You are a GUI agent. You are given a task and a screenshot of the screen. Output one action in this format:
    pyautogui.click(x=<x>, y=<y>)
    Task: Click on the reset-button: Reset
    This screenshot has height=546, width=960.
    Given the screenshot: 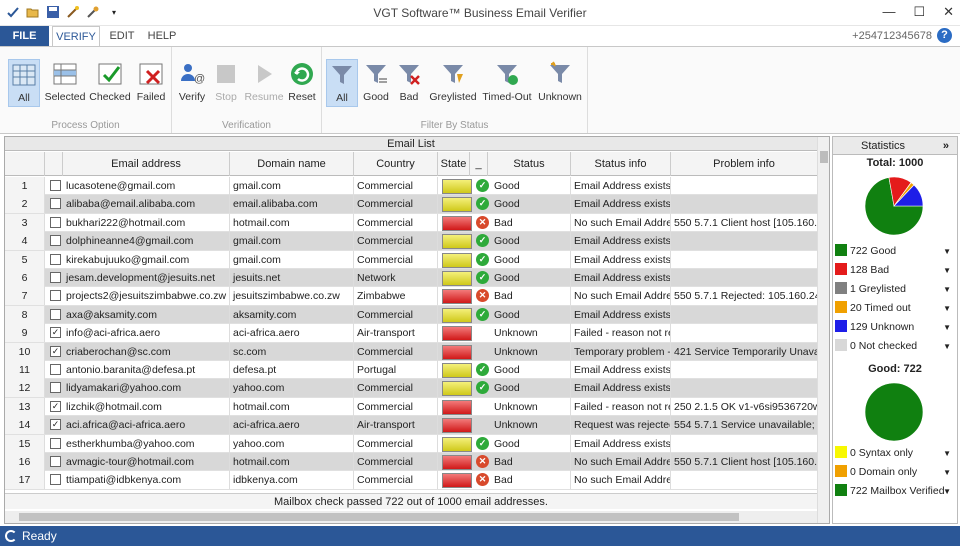 What is the action you would take?
    pyautogui.click(x=302, y=83)
    